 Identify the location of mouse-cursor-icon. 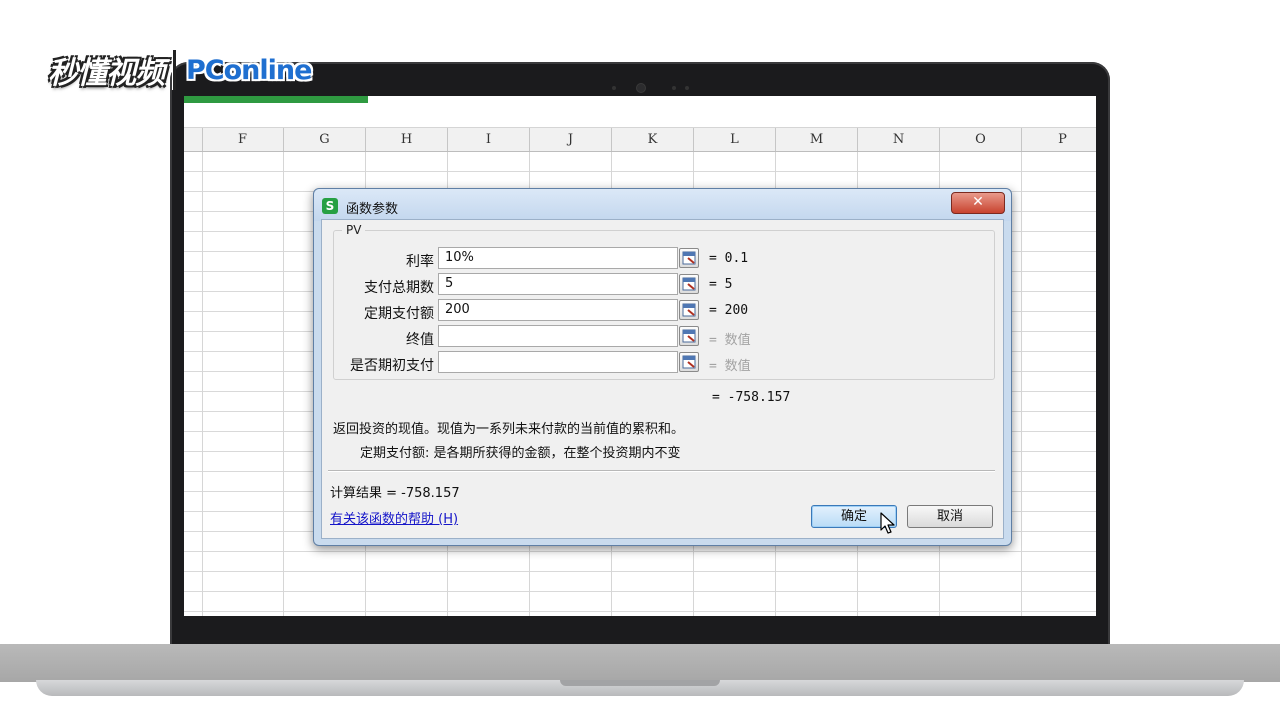
(887, 523).